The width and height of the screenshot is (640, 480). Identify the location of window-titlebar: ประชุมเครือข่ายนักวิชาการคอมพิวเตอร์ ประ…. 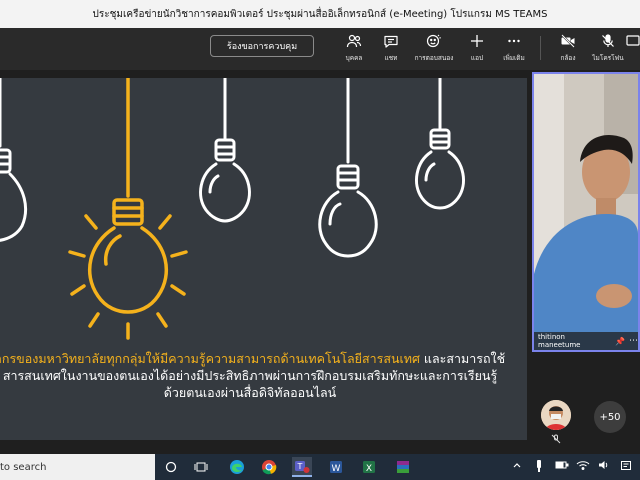
(320, 14).